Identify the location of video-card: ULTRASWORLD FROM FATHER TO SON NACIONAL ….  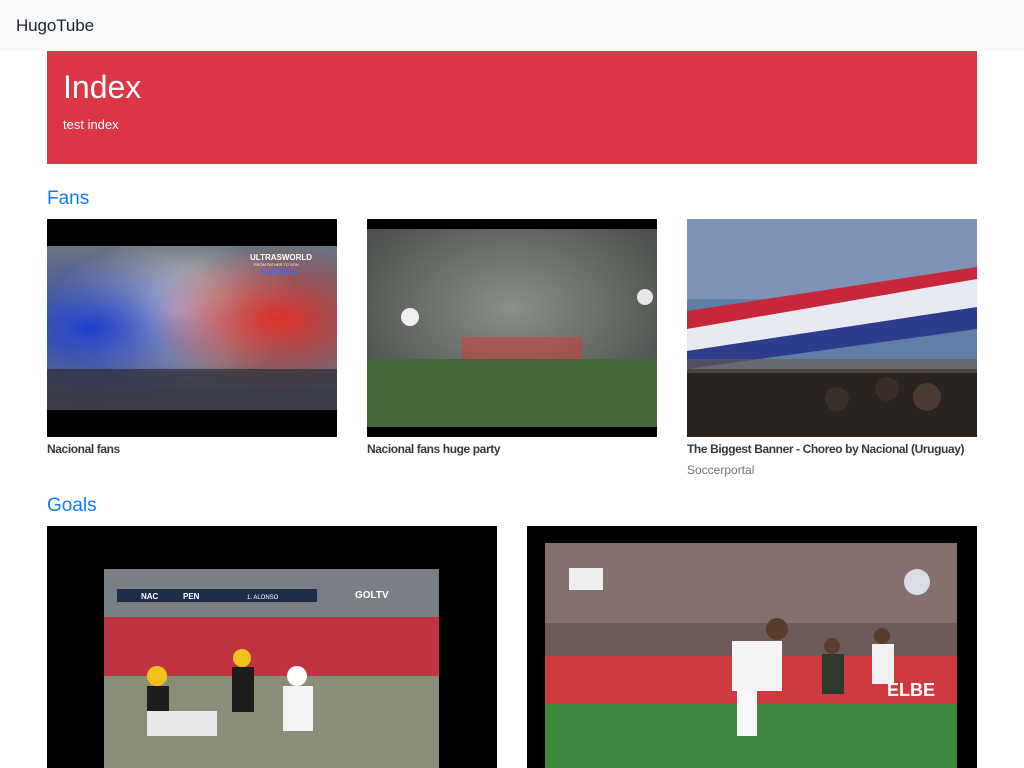
(192, 337).